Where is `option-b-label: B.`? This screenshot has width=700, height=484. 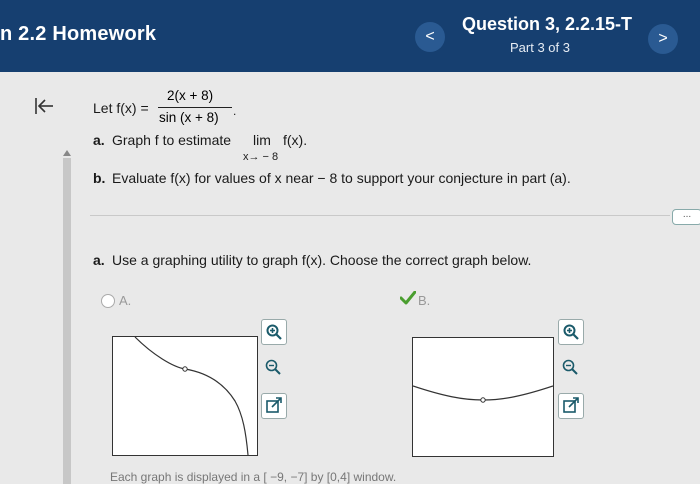
option-b-label: B. is located at coordinates (424, 300).